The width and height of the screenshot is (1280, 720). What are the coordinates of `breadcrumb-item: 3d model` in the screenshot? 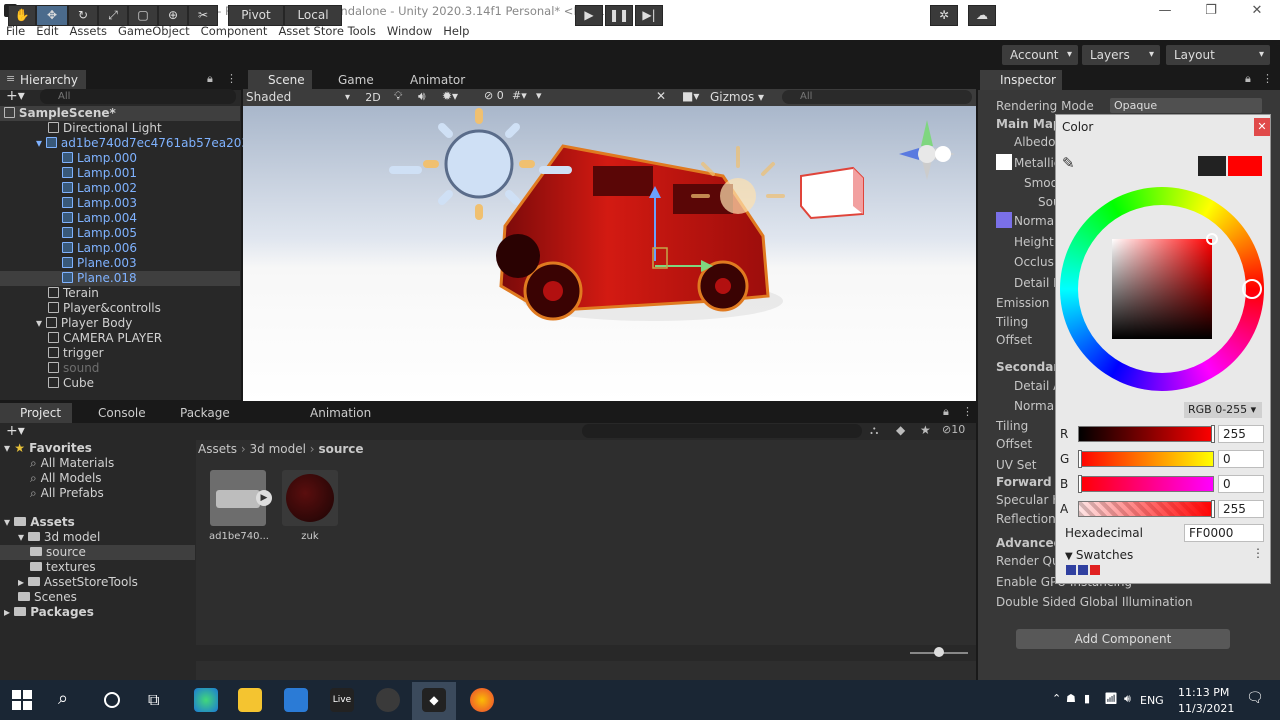 It's located at (278, 449).